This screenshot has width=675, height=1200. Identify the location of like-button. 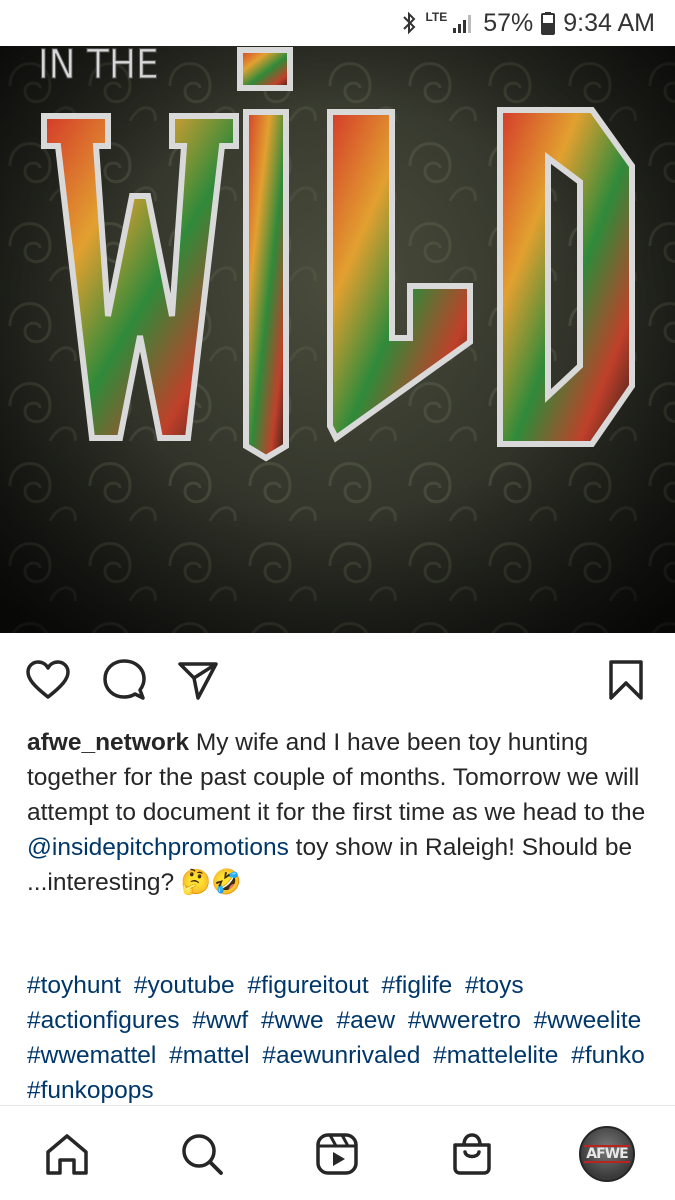
(48, 680).